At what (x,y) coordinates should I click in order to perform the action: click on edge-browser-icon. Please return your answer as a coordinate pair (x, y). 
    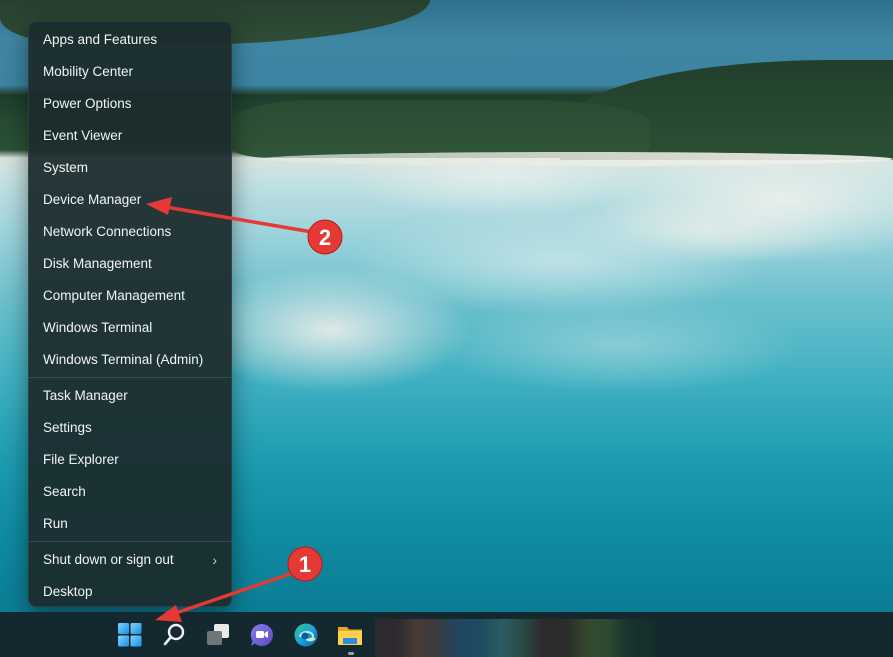
    Looking at the image, I should click on (306, 635).